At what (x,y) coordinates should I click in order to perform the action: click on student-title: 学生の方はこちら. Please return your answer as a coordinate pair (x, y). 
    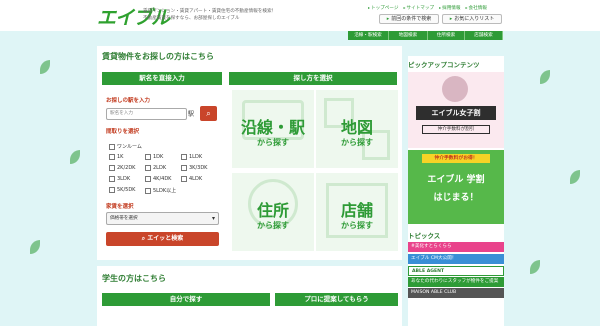
    Looking at the image, I should click on (134, 278).